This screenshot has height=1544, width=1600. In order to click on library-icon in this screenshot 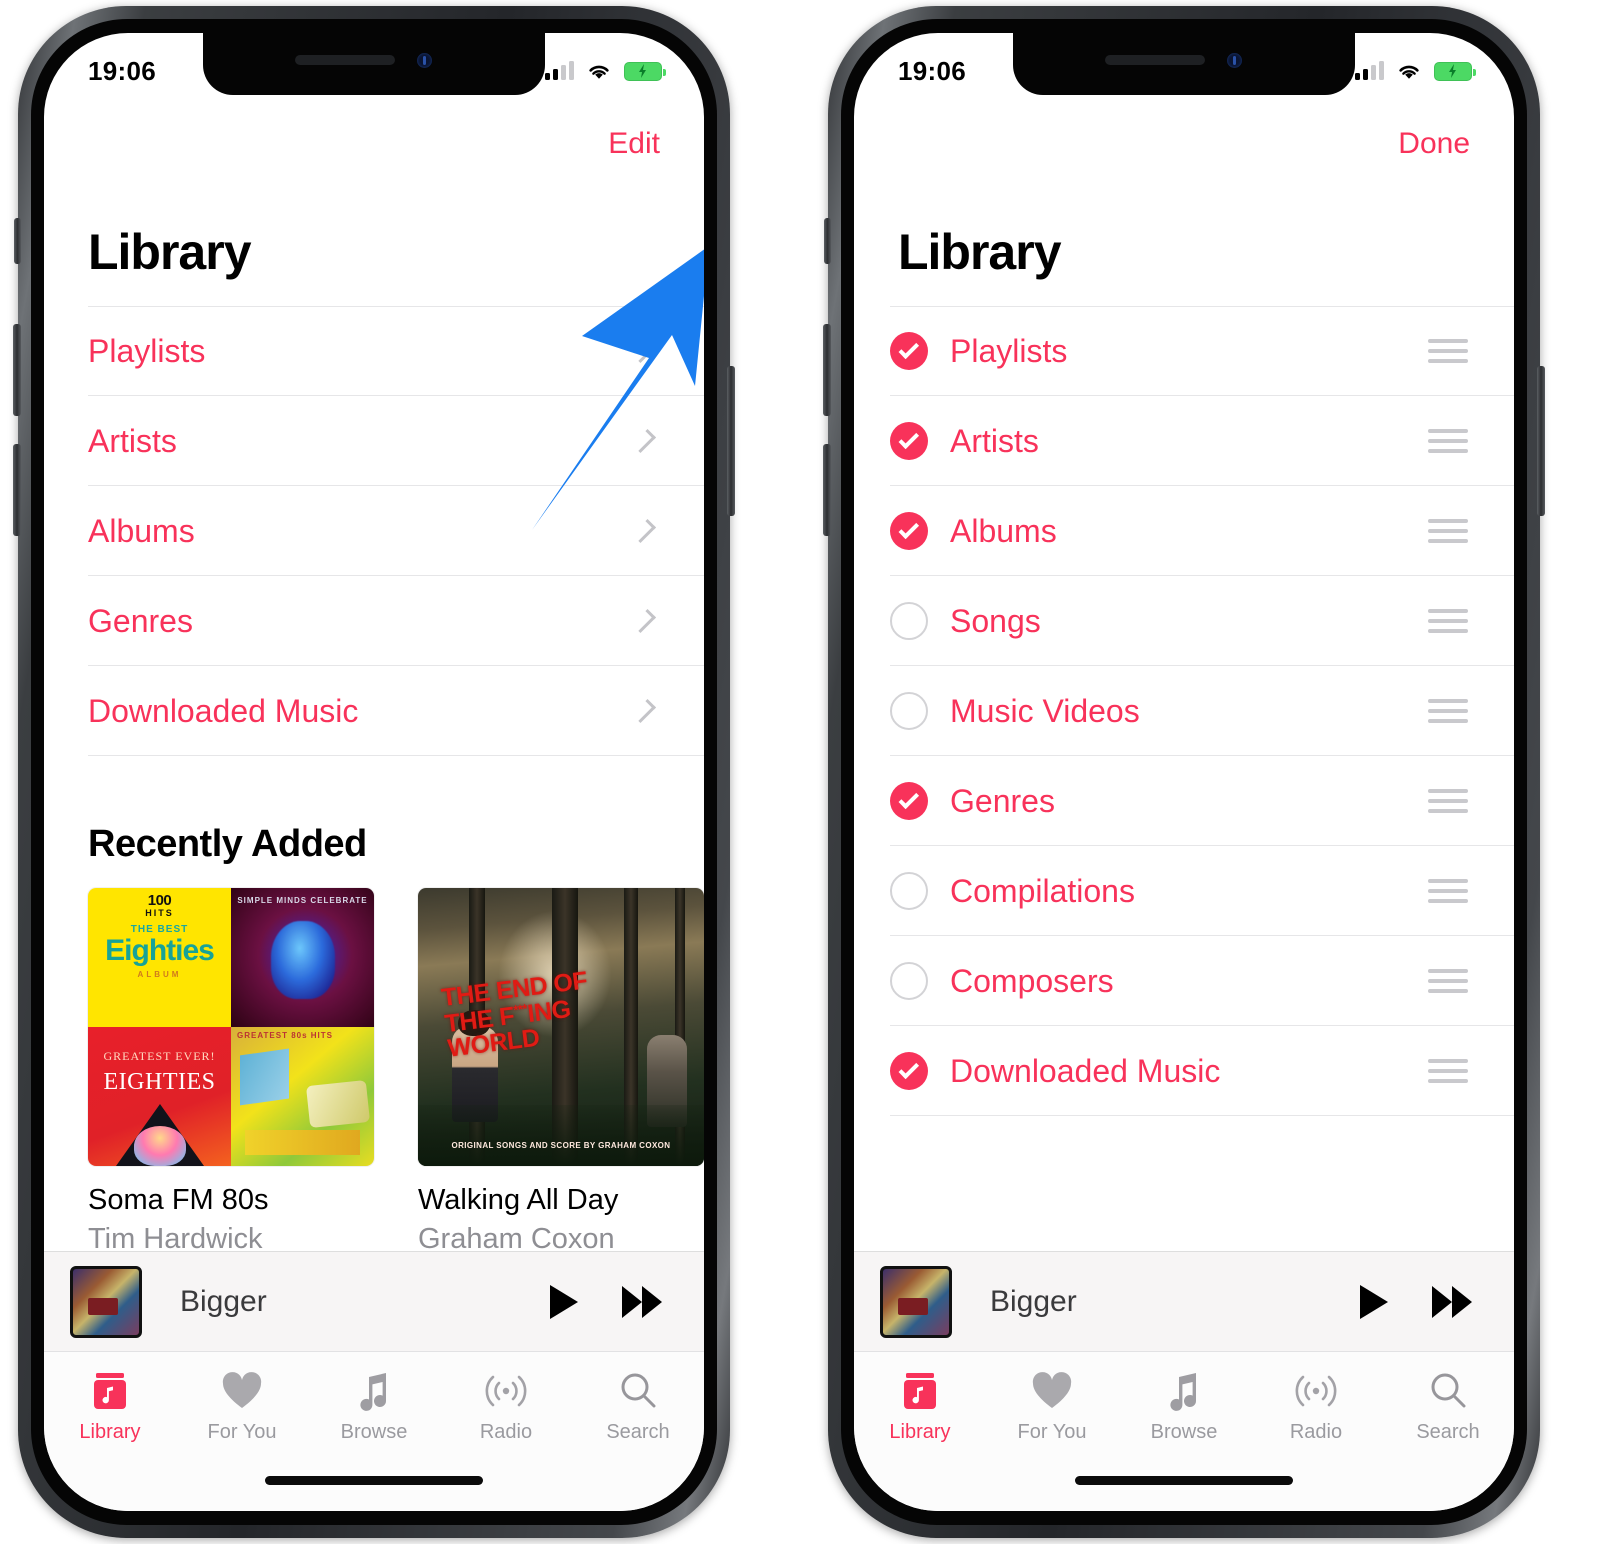, I will do `click(920, 1391)`.